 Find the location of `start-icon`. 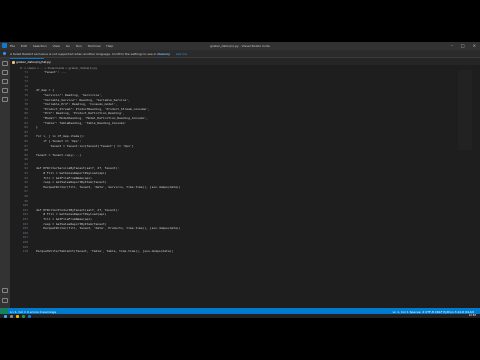

start-icon is located at coordinates (5, 316).